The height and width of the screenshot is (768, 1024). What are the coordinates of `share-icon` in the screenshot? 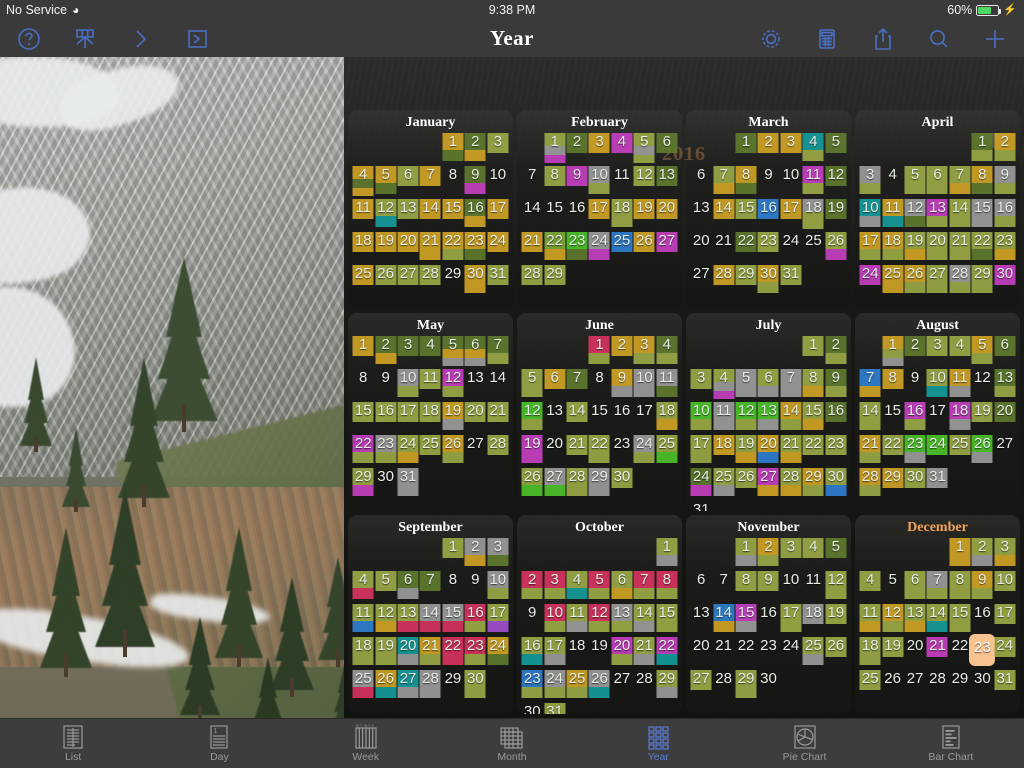 It's located at (883, 39).